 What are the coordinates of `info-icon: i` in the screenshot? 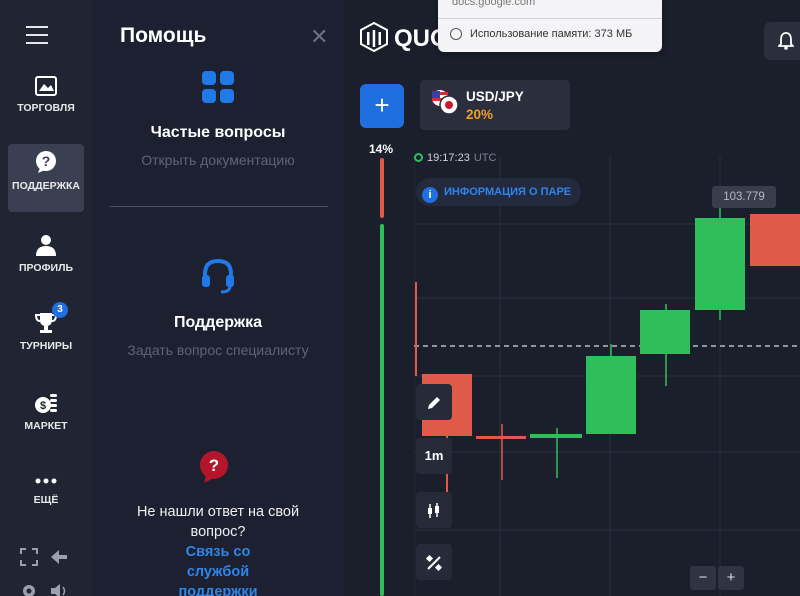 It's located at (430, 195).